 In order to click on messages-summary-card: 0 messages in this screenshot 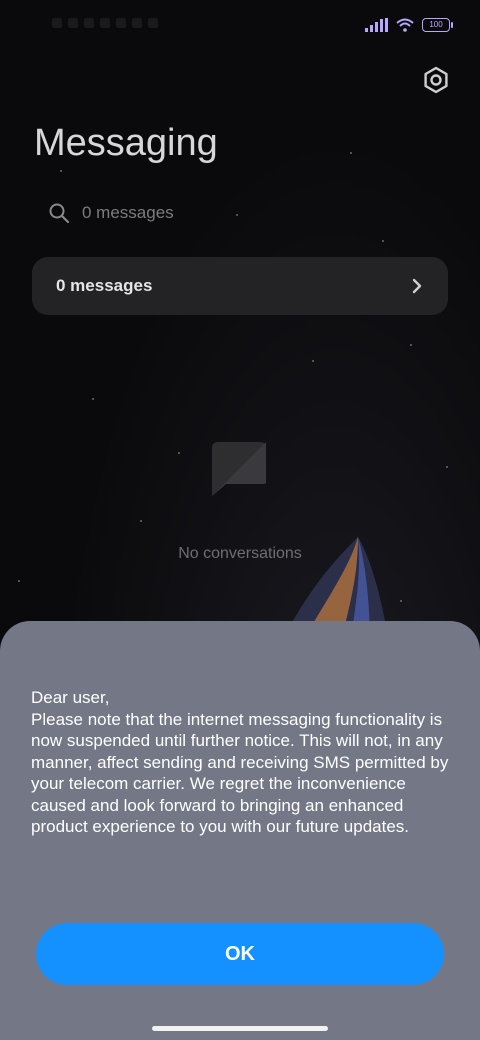, I will do `click(240, 286)`.